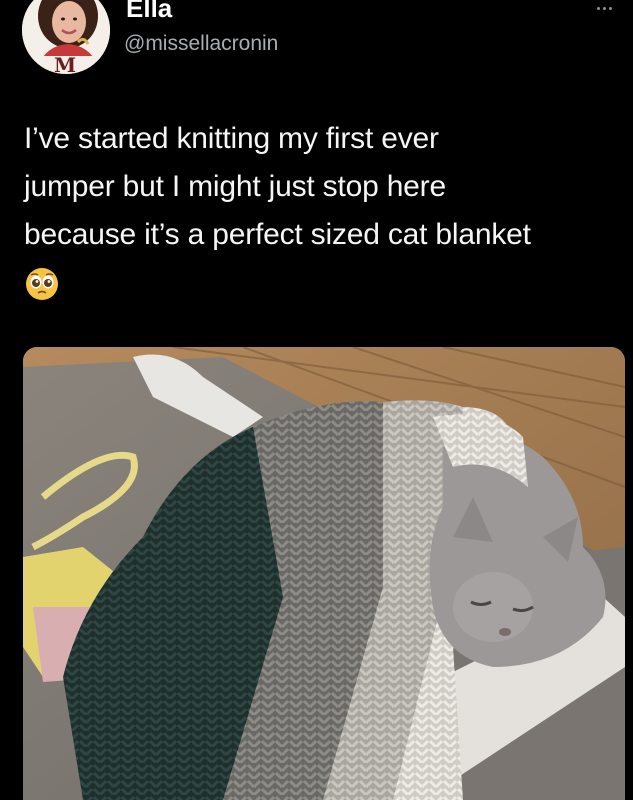 This screenshot has width=633, height=800. What do you see at coordinates (231, 138) in the screenshot?
I see `tweet-text-line: I’ve started knitting my first ever` at bounding box center [231, 138].